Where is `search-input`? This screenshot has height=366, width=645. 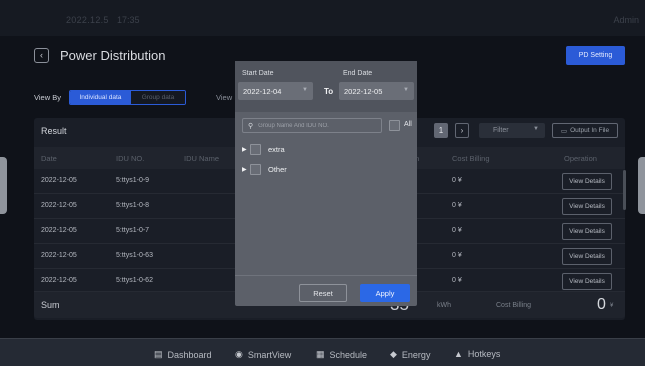 search-input is located at coordinates (316, 125).